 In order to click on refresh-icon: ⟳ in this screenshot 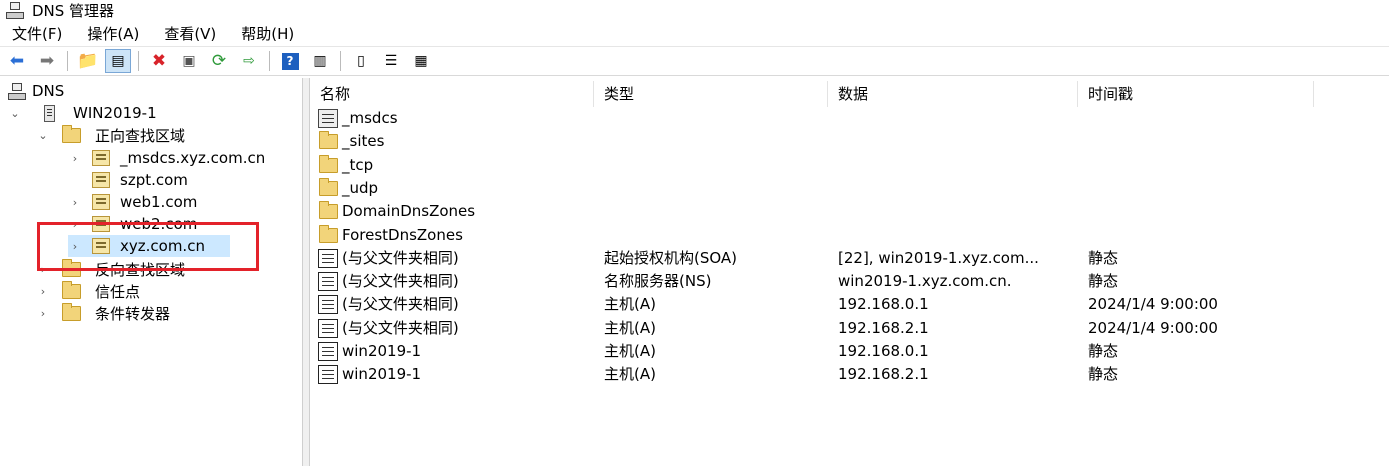, I will do `click(219, 61)`.